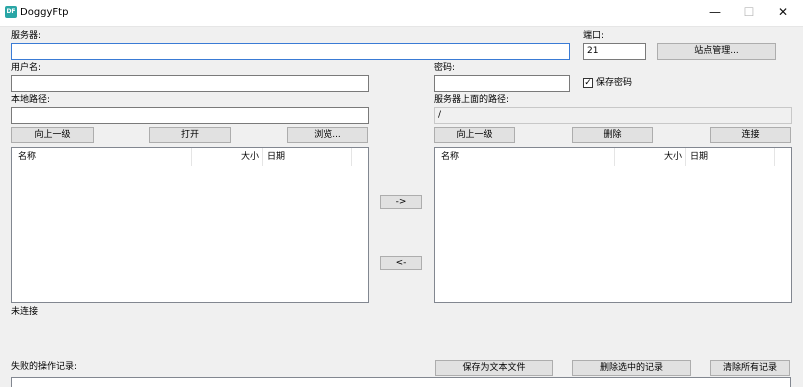 The width and height of the screenshot is (803, 387). Describe the element at coordinates (612, 135) in the screenshot. I see `delete-button: 删除` at that location.